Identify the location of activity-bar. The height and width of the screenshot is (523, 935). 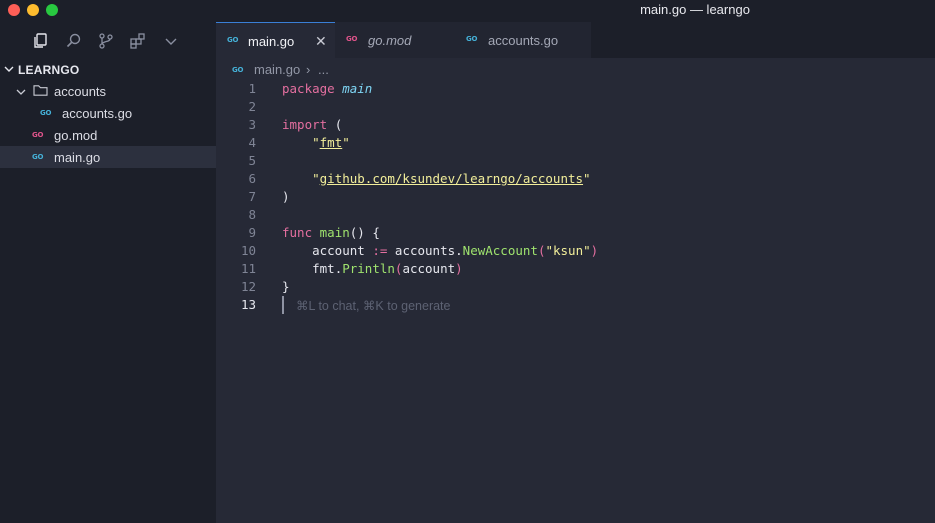
(108, 40).